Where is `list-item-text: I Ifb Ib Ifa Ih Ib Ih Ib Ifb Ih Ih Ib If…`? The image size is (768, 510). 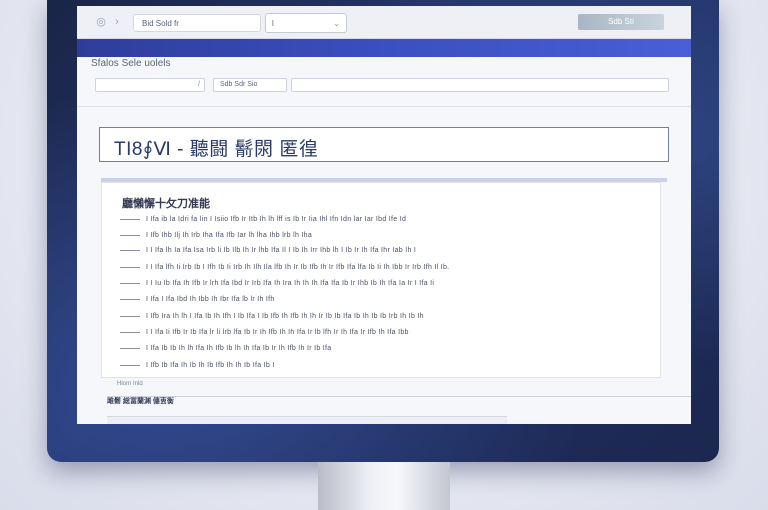 list-item-text: I Ifb Ib Ifa Ih Ib Ih Ib Ifb Ih Ih Ib If… is located at coordinates (210, 365).